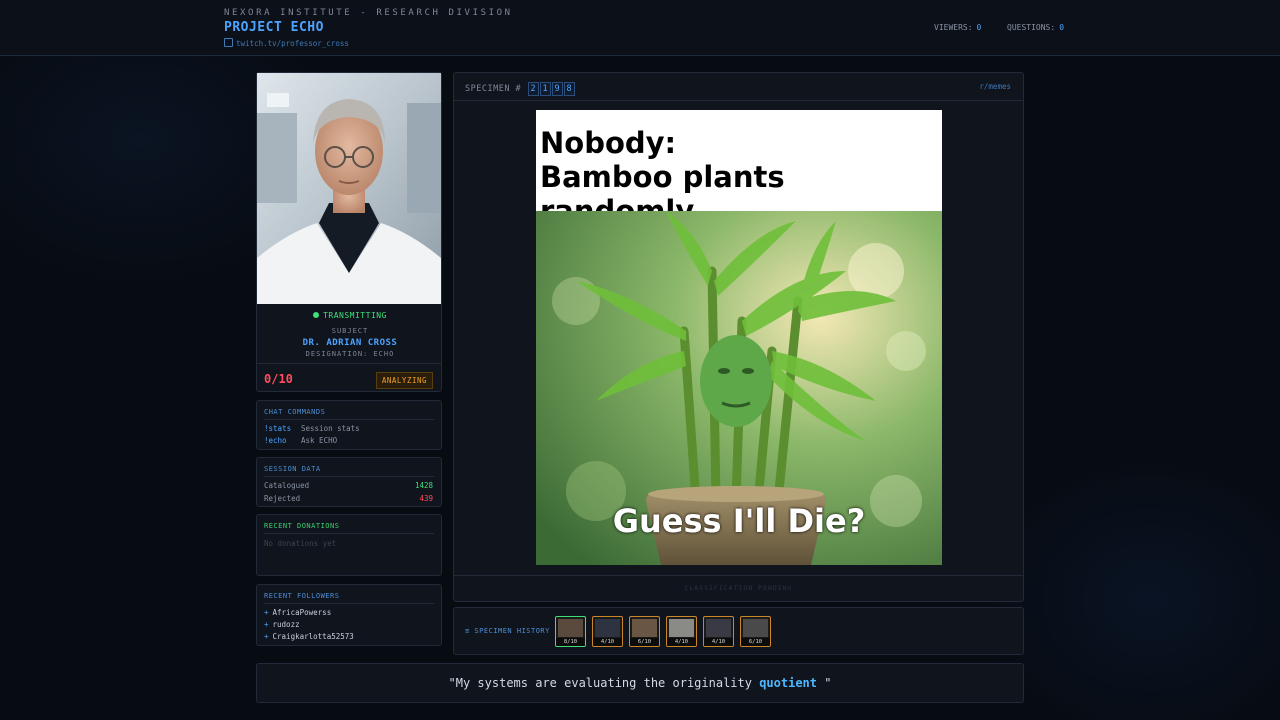  What do you see at coordinates (228, 42) in the screenshot?
I see `twitch-icon` at bounding box center [228, 42].